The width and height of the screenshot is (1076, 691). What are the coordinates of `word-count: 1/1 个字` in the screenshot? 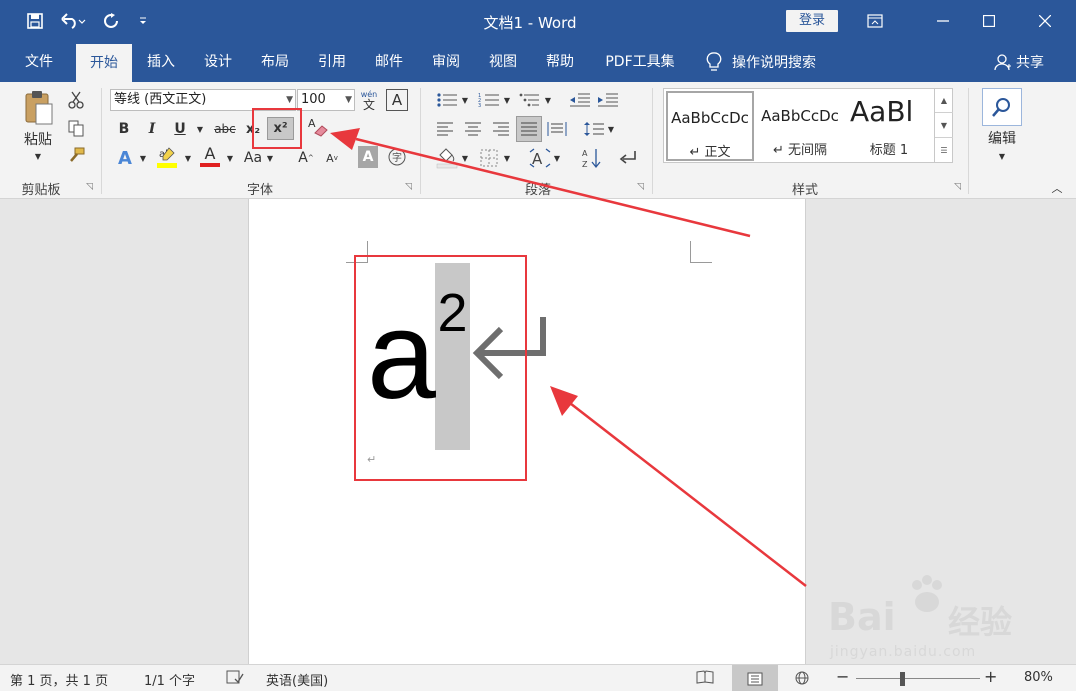 It's located at (169, 679).